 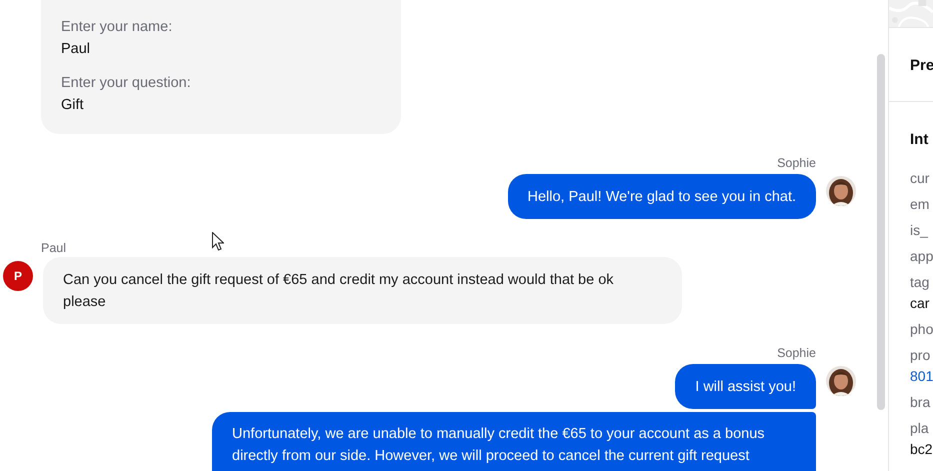 I want to click on message-bubble: Unfortunately, we are unable to manually credit the €65 to your account as a bonus directly from our side. However, we will proceed to cancel the current gift request, so click(x=514, y=441).